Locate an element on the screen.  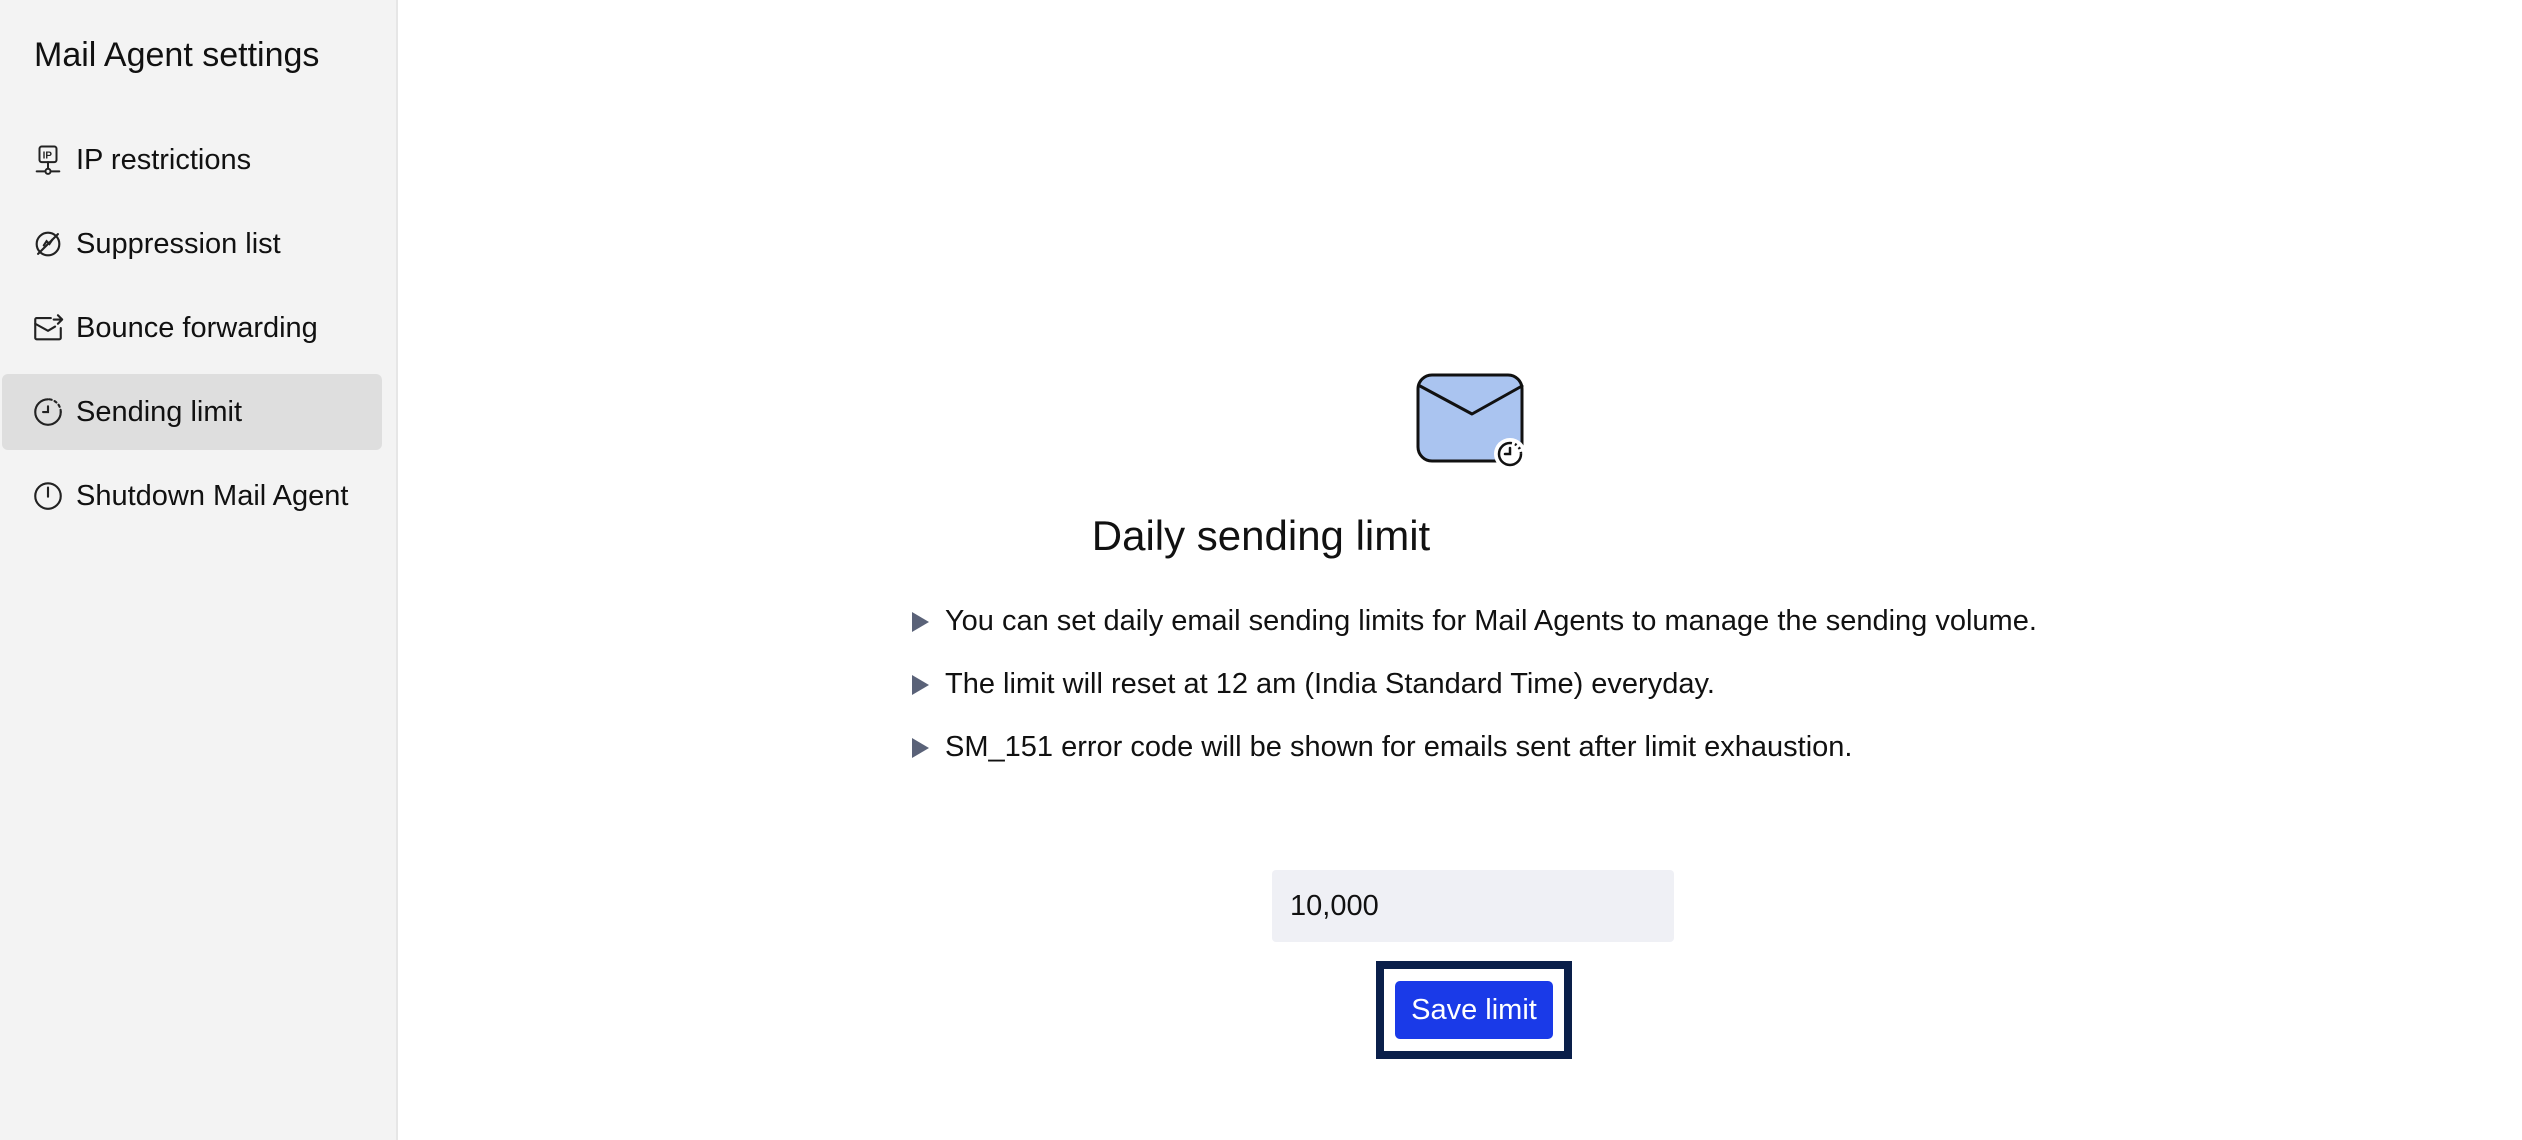
sending-limit-icon is located at coordinates (48, 412).